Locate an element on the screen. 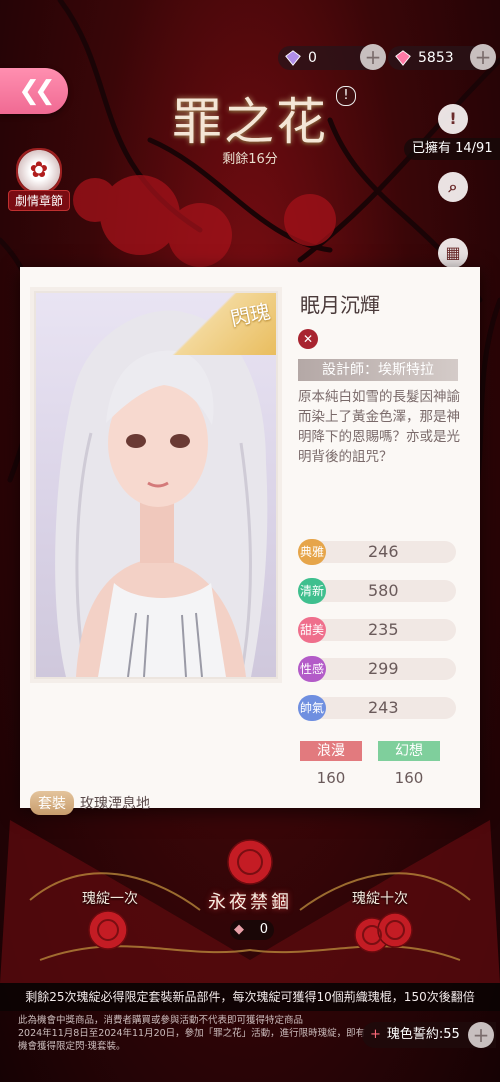  double-chevron-left-icon: ❮❮ is located at coordinates (36, 91).